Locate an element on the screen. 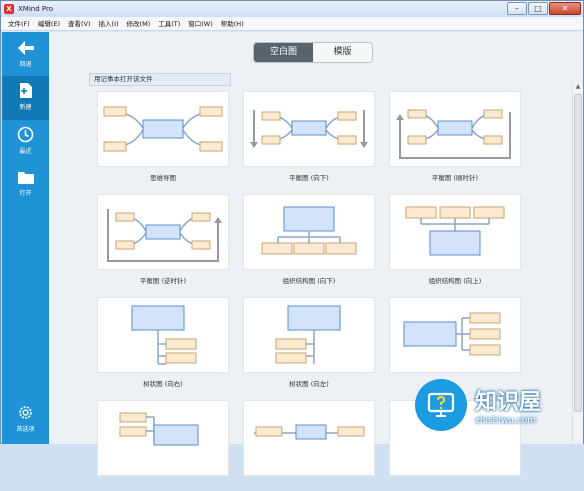  sidebar-open-label: 打开 is located at coordinates (25, 193).